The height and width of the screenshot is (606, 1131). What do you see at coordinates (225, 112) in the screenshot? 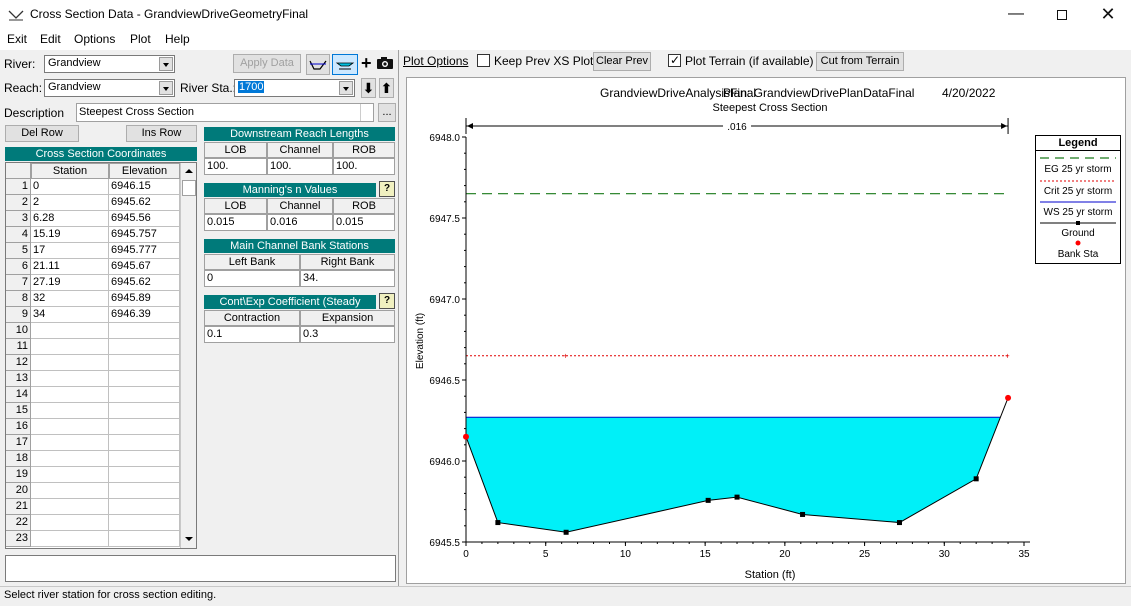
I see `description-field: Steepest Cross Section` at bounding box center [225, 112].